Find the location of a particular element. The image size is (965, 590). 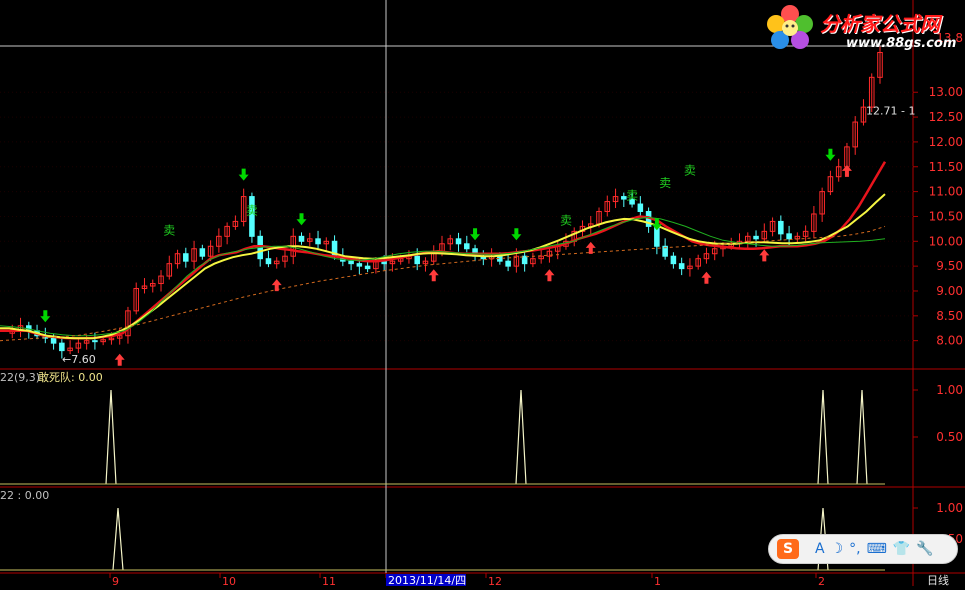

y-tick-label: 11.00 is located at coordinates (946, 192).